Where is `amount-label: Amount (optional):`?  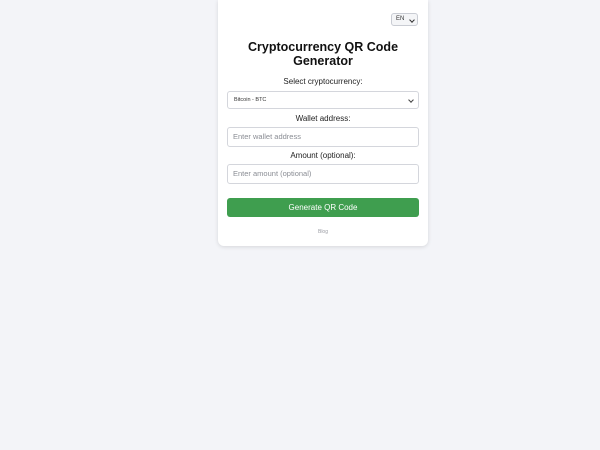
amount-label: Amount (optional): is located at coordinates (323, 155).